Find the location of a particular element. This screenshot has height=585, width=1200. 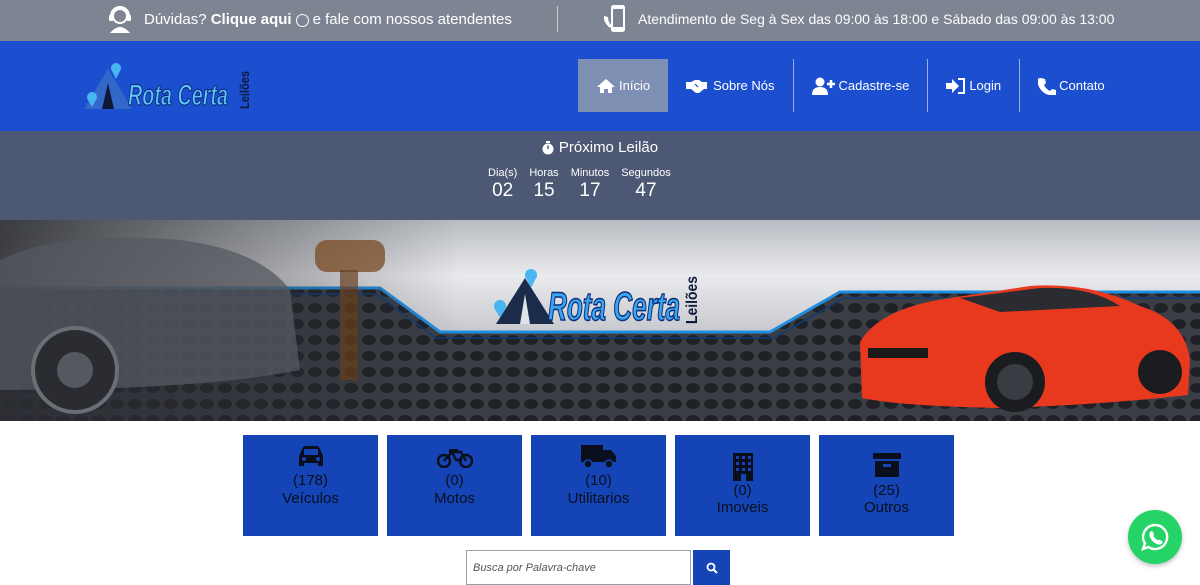

box-icon is located at coordinates (886, 465).